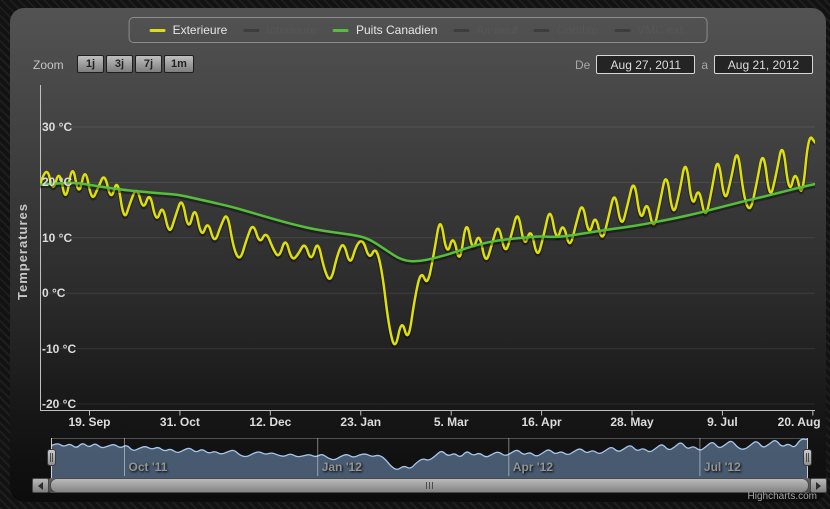  I want to click on arrow-right-icon, so click(818, 485).